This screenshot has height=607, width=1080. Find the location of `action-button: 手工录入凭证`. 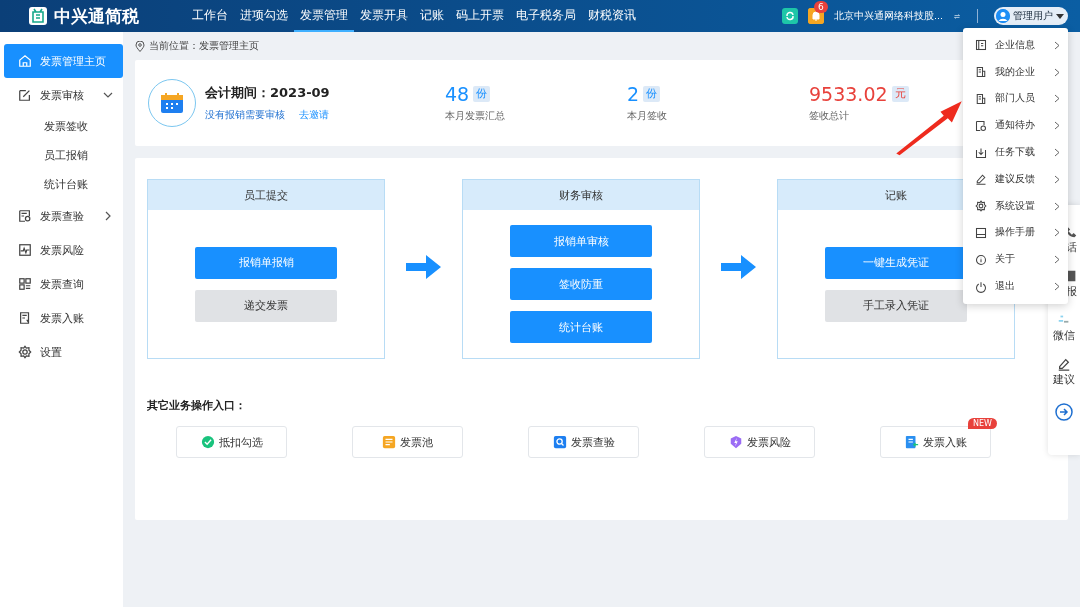

action-button: 手工录入凭证 is located at coordinates (896, 305).